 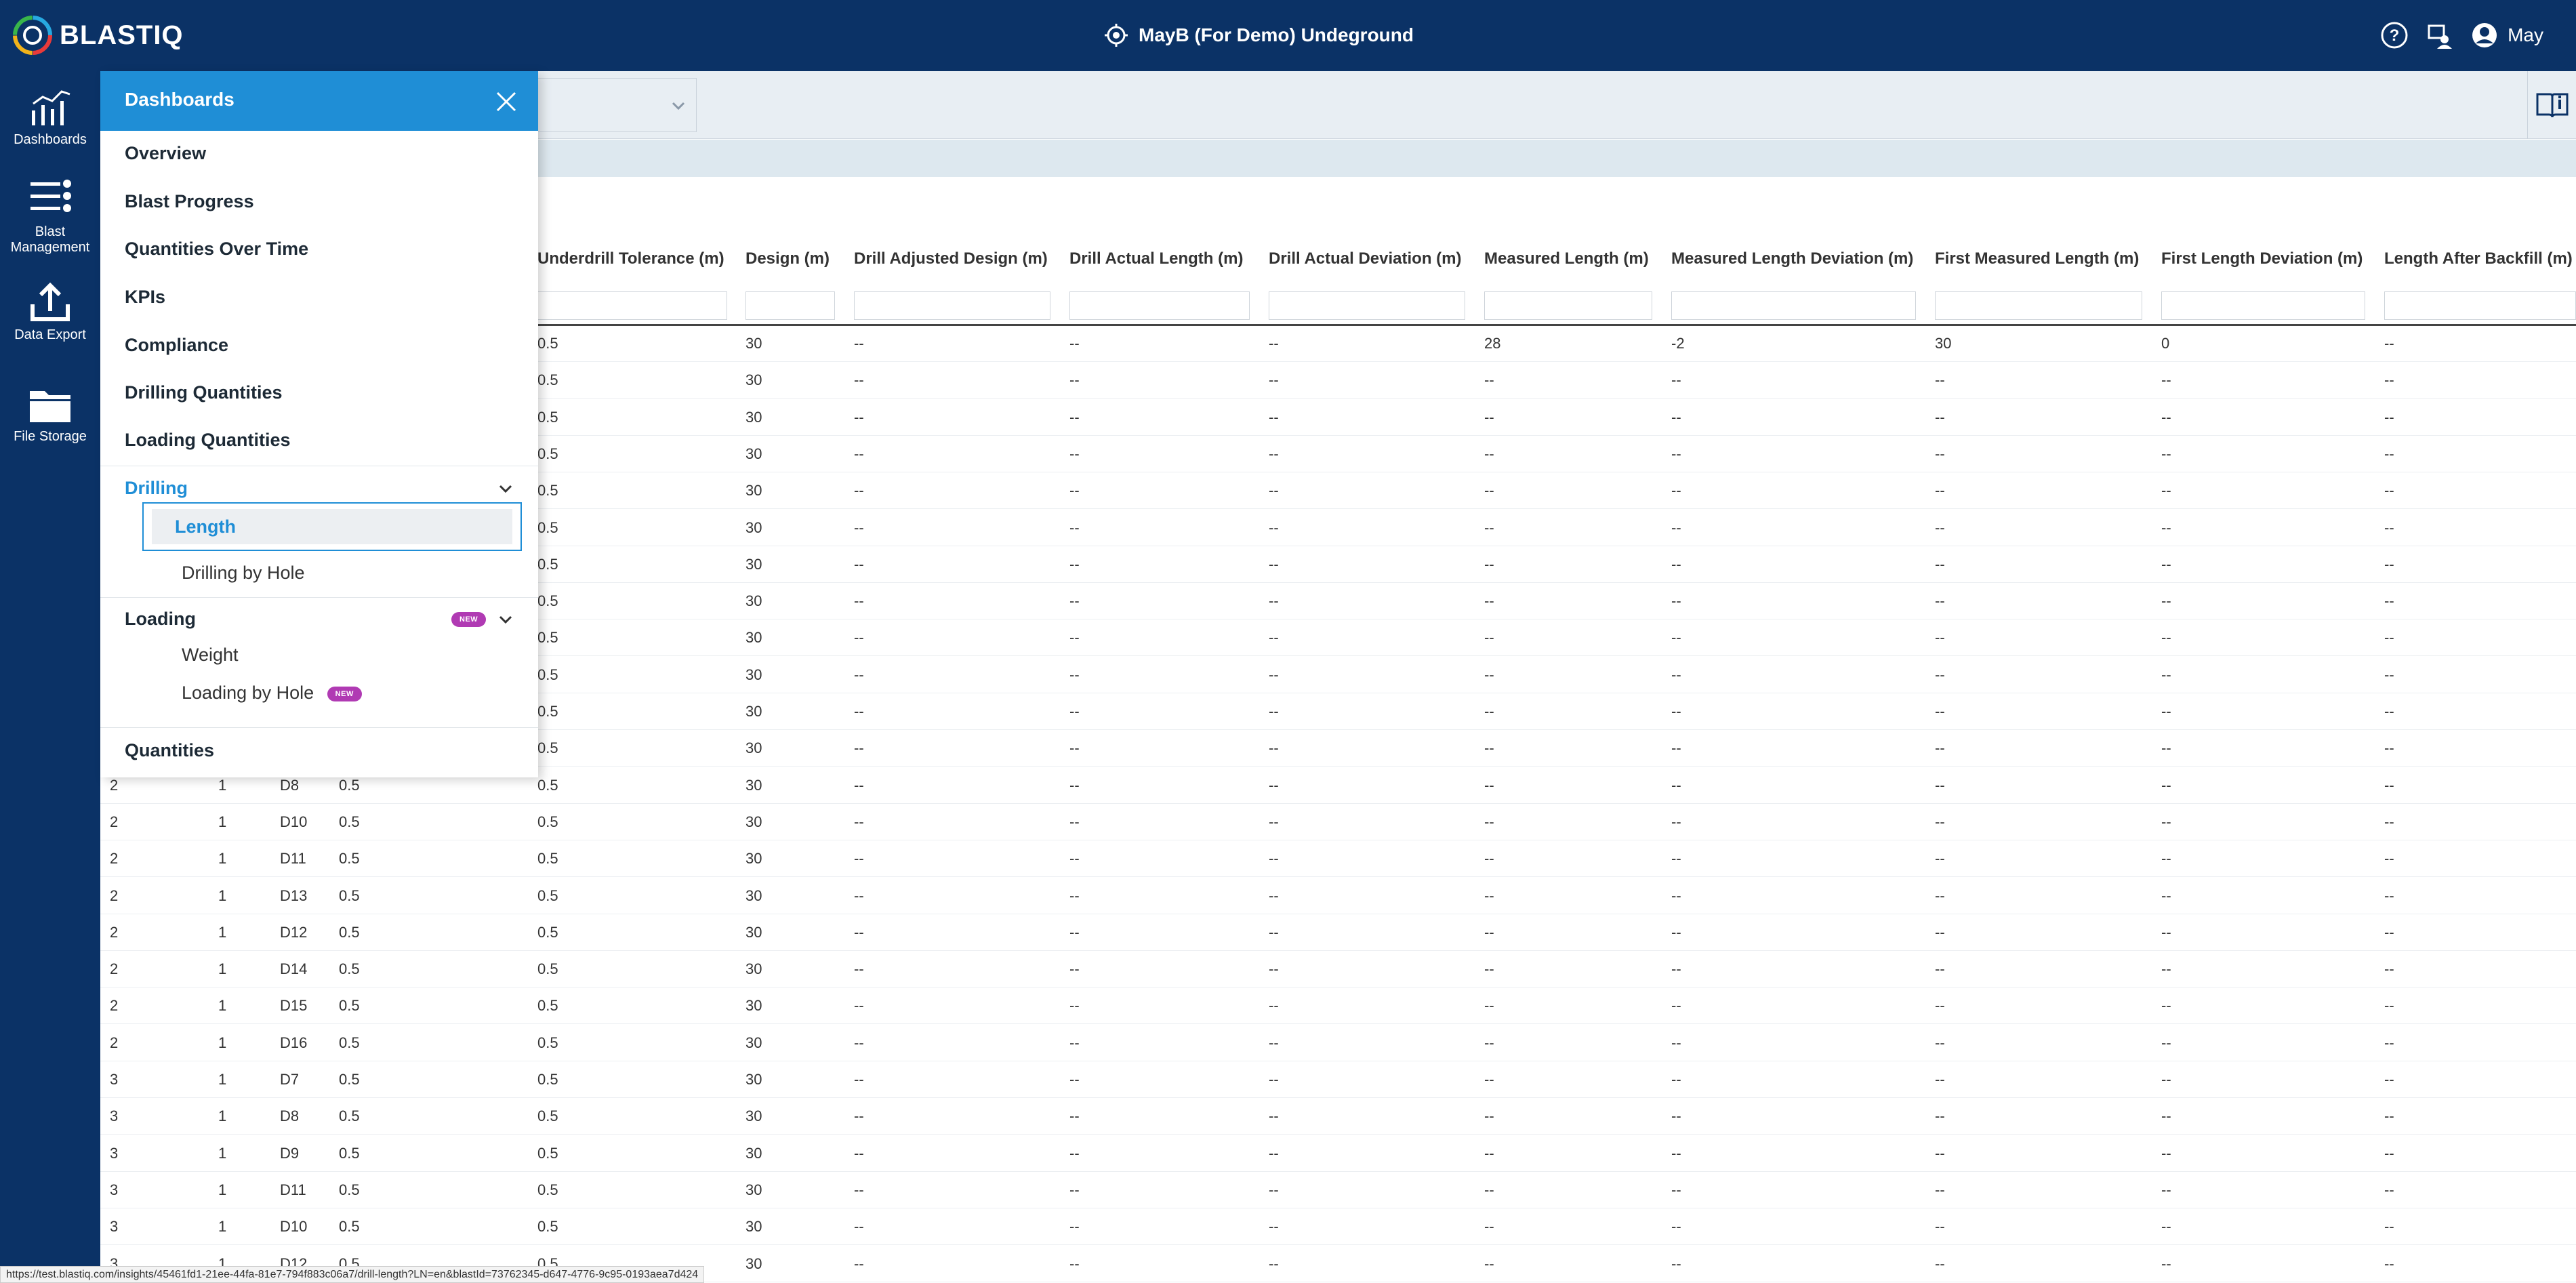 I want to click on filter-dropdown, so click(x=616, y=105).